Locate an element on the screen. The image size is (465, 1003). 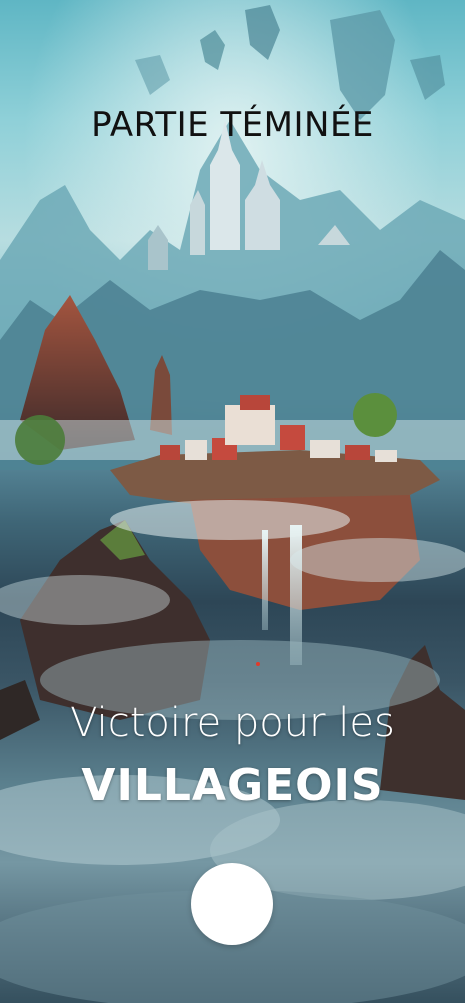
continue-button is located at coordinates (232, 904).